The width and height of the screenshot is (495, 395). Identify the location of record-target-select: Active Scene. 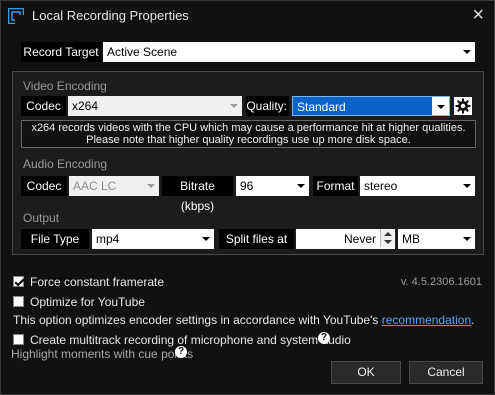
(289, 52).